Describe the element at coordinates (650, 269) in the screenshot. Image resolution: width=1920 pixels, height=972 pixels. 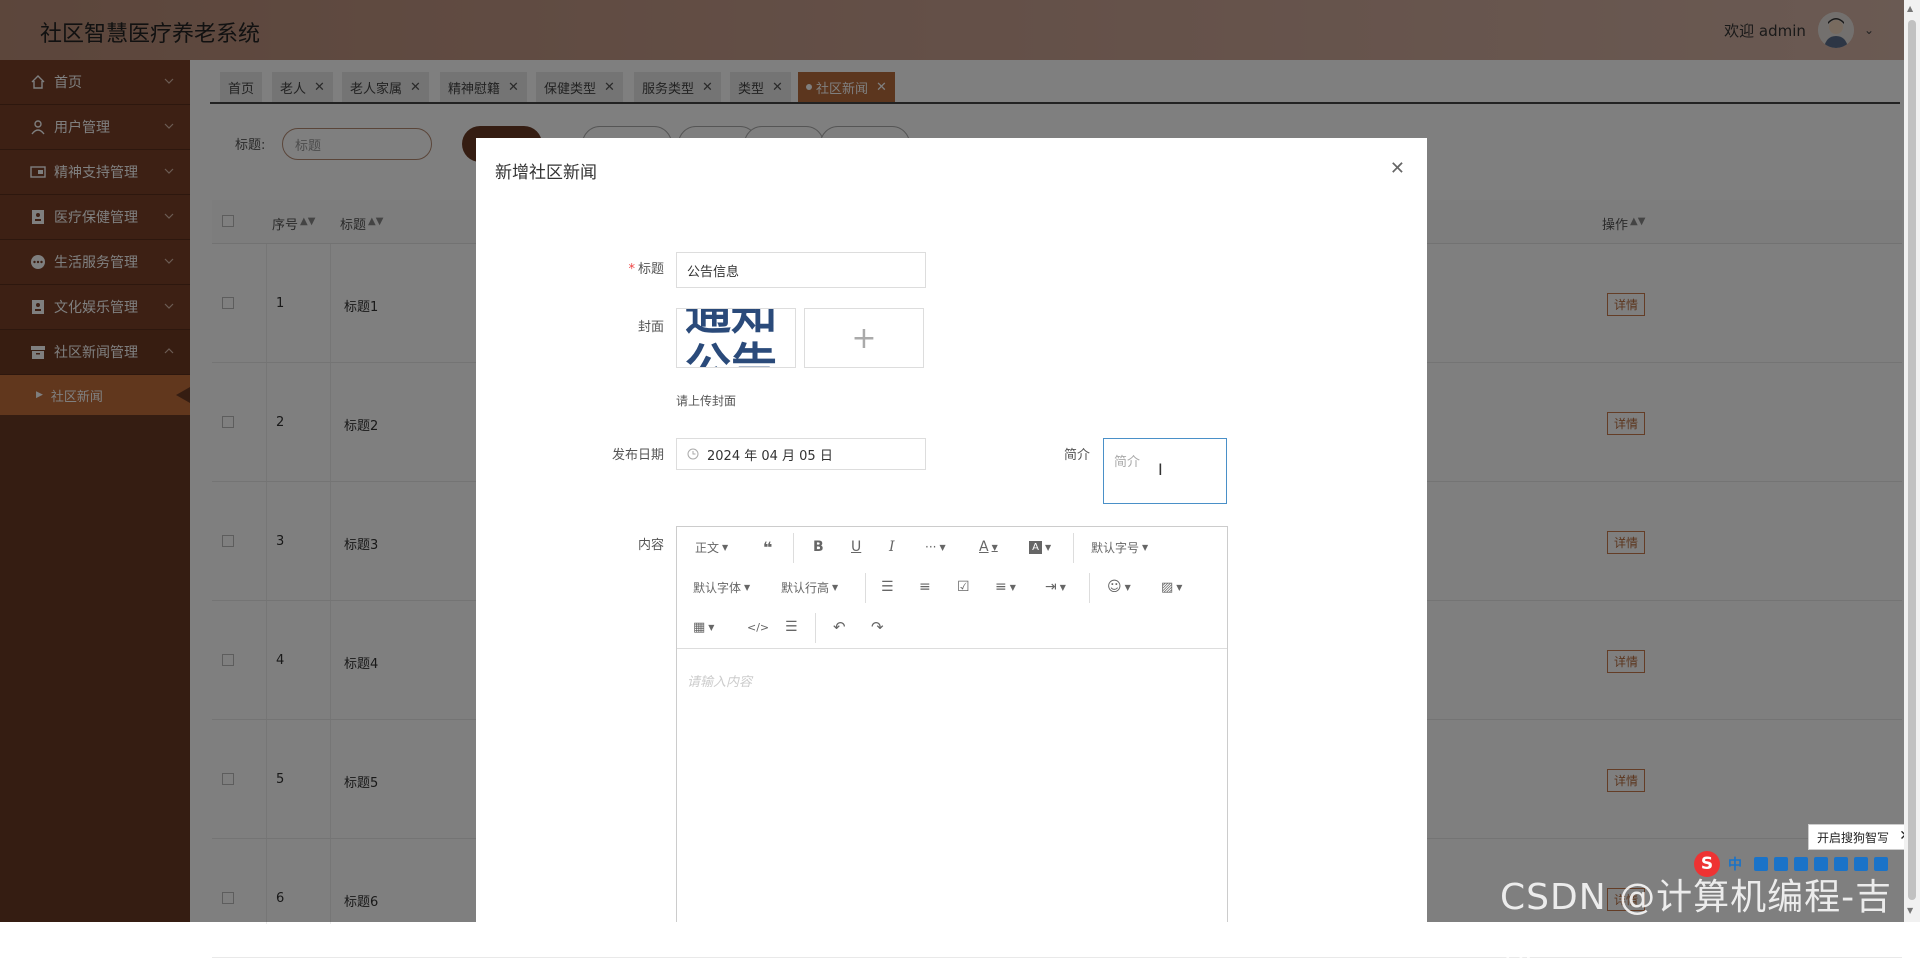
I see `title-label-text: 标题` at that location.